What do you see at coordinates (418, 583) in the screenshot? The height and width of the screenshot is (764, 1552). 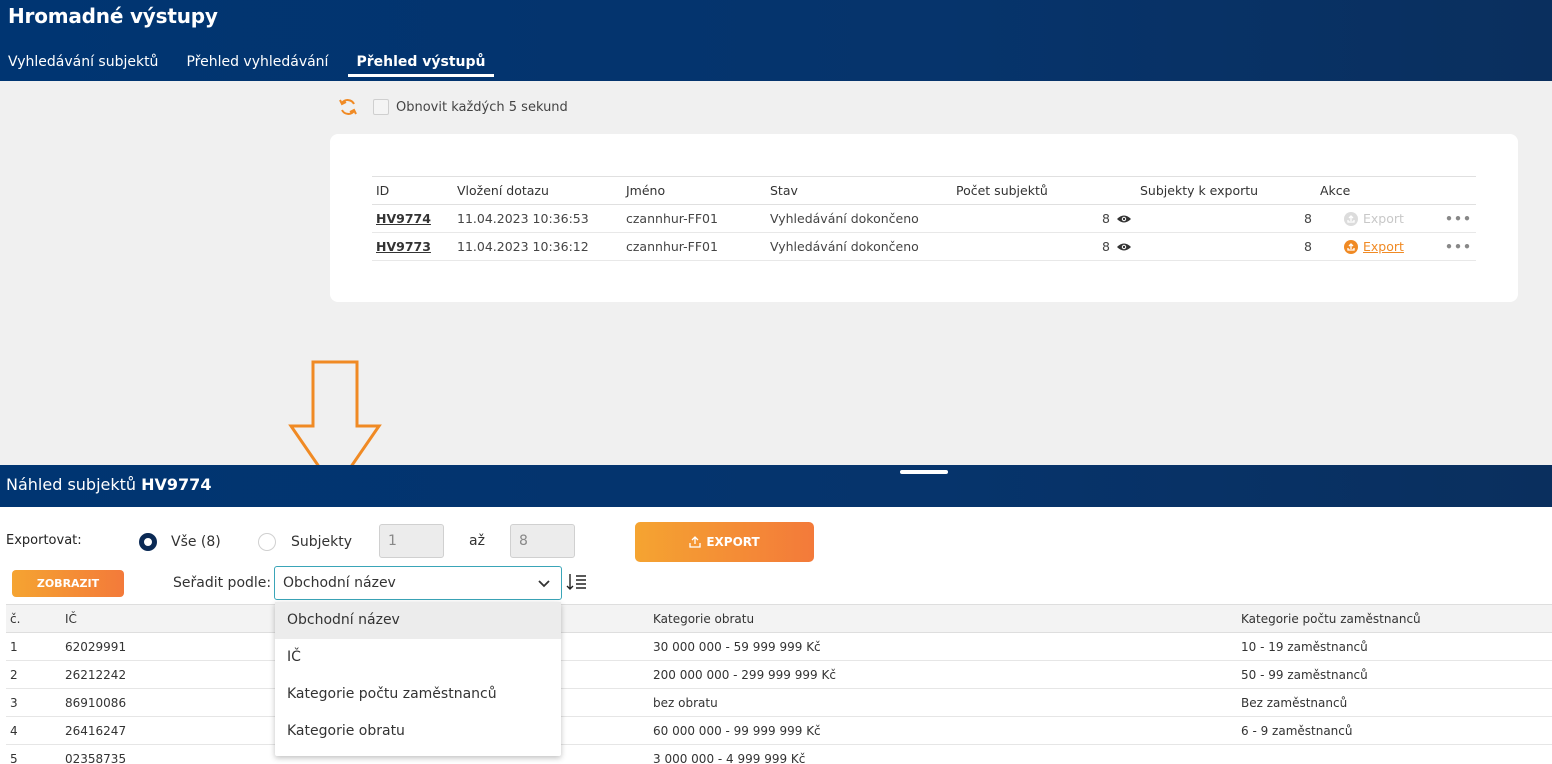 I see `sort-select: Obchodní název` at bounding box center [418, 583].